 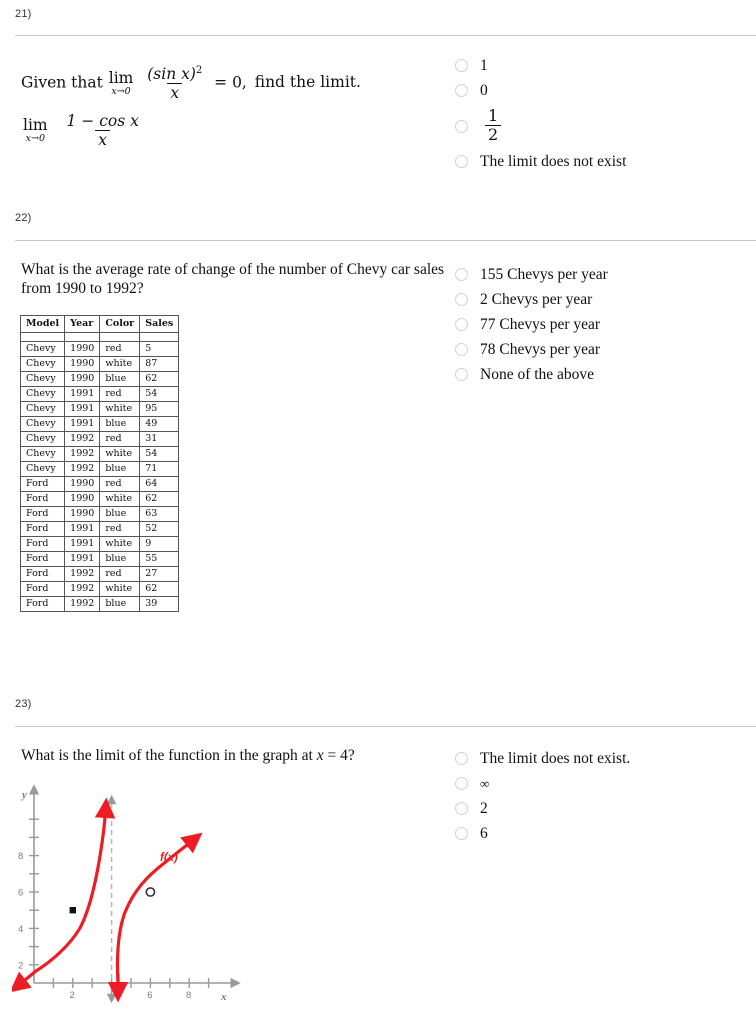 What do you see at coordinates (134, 886) in the screenshot?
I see `graph-axes` at bounding box center [134, 886].